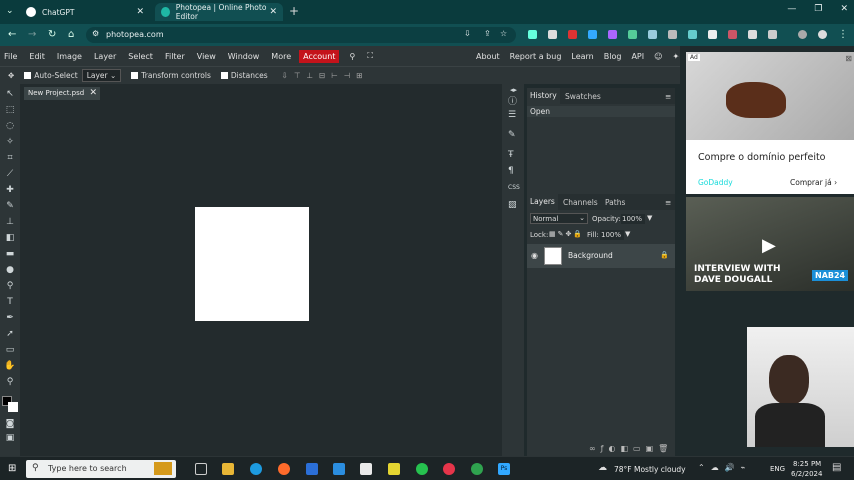  I want to click on install-icon: ⇩, so click(467, 33).